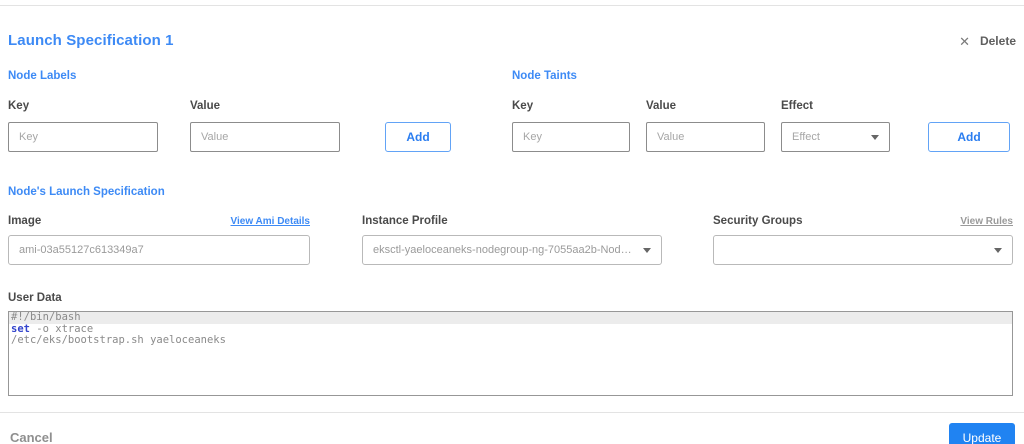  I want to click on node-taints-value-input, so click(705, 137).